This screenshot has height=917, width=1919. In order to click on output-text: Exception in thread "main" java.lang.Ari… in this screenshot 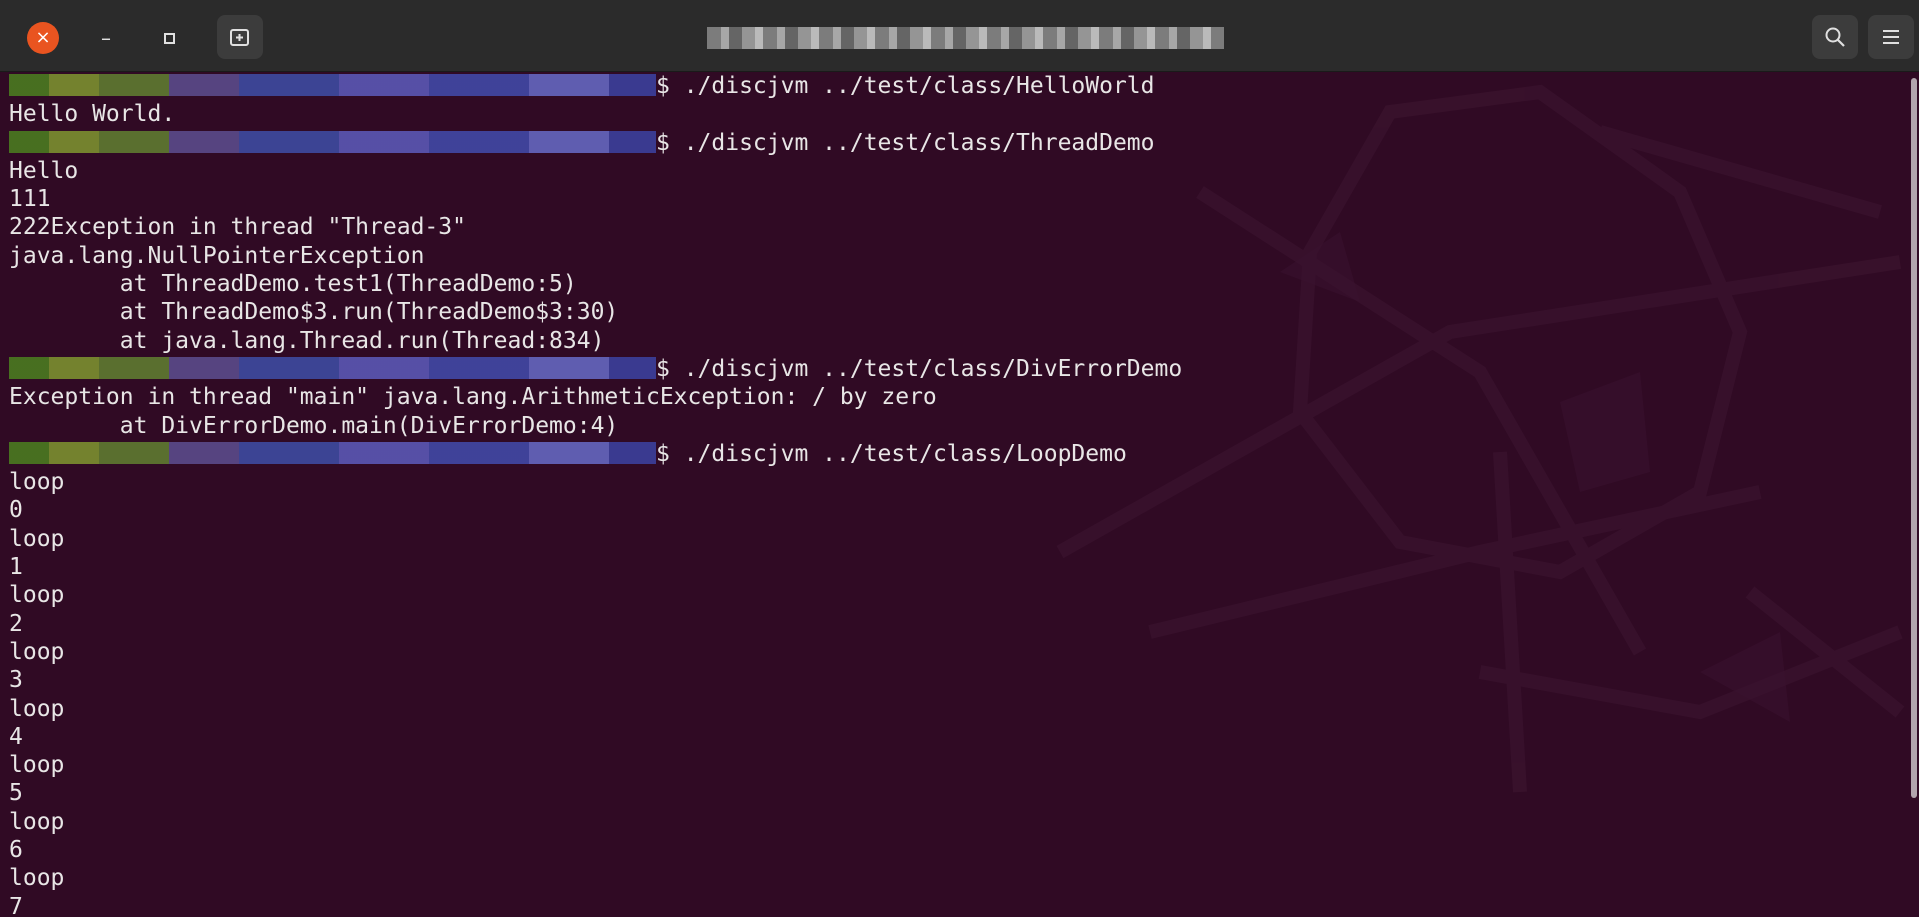, I will do `click(473, 397)`.